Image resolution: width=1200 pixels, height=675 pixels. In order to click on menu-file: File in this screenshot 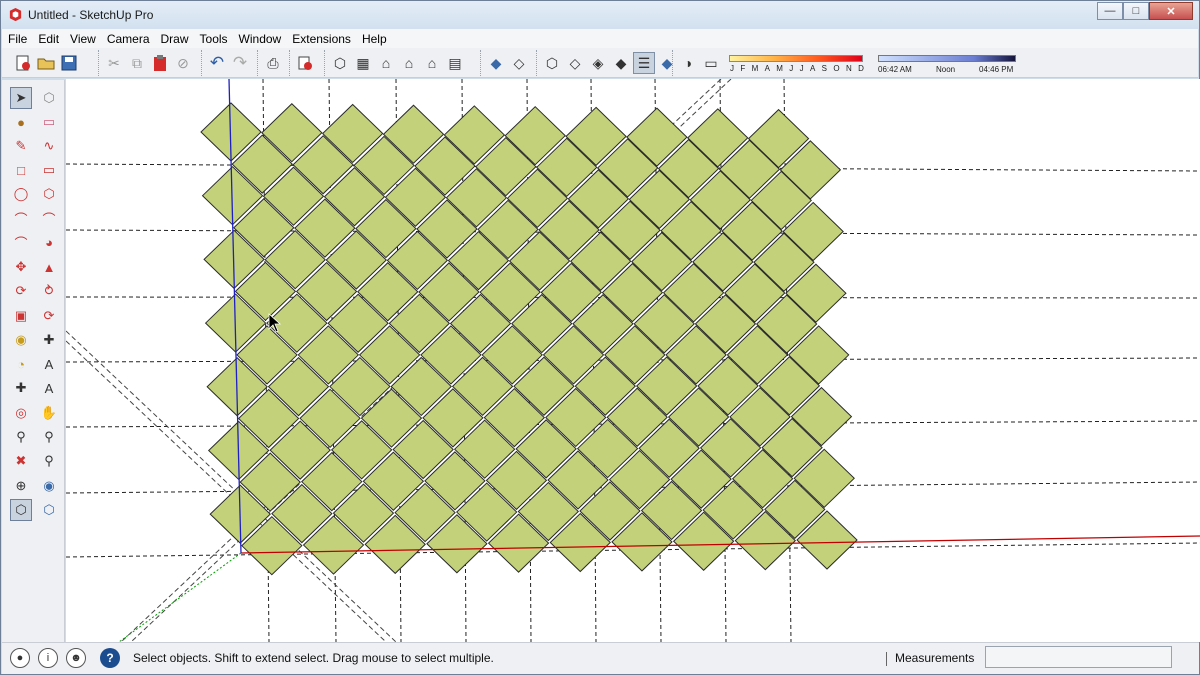, I will do `click(17, 39)`.